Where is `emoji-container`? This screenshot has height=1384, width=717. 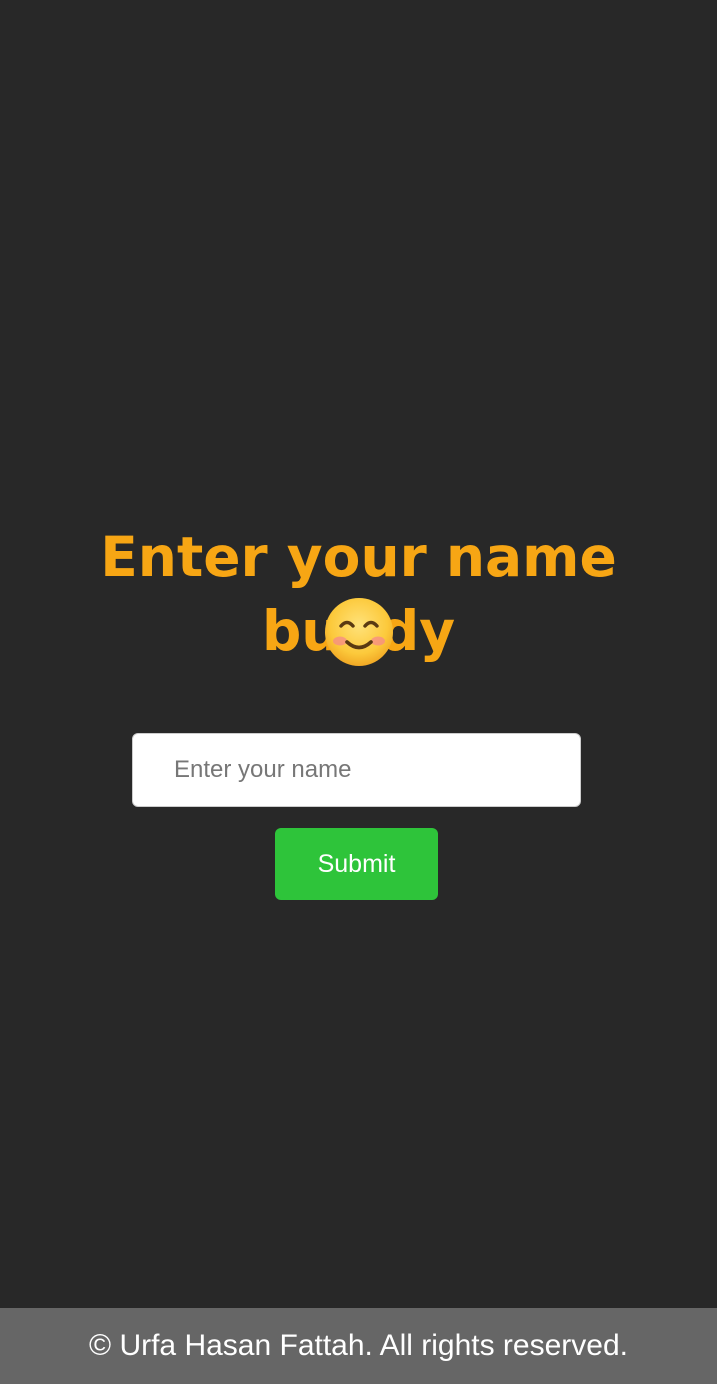
emoji-container is located at coordinates (358, 632).